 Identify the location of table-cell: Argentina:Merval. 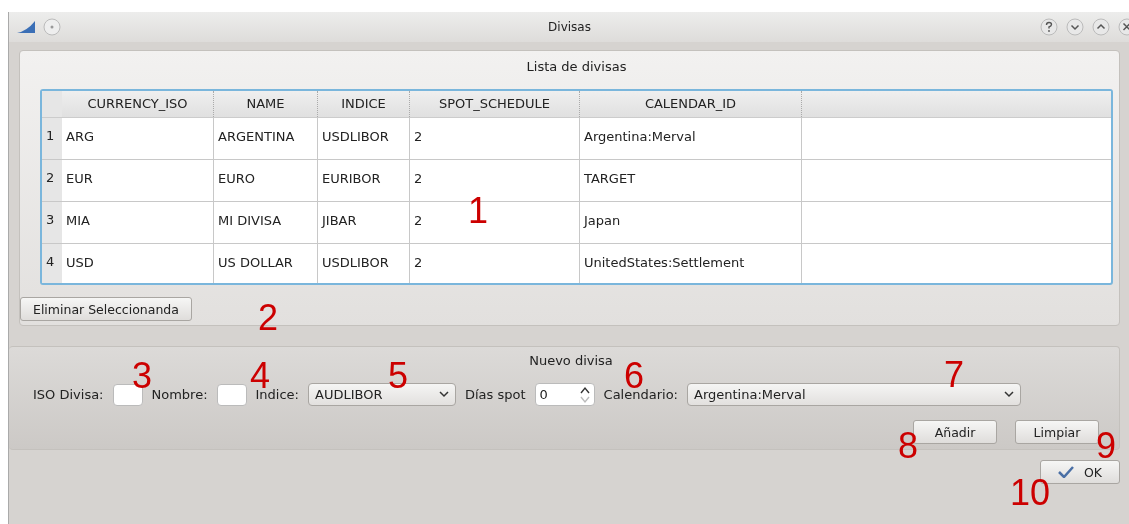
(691, 138).